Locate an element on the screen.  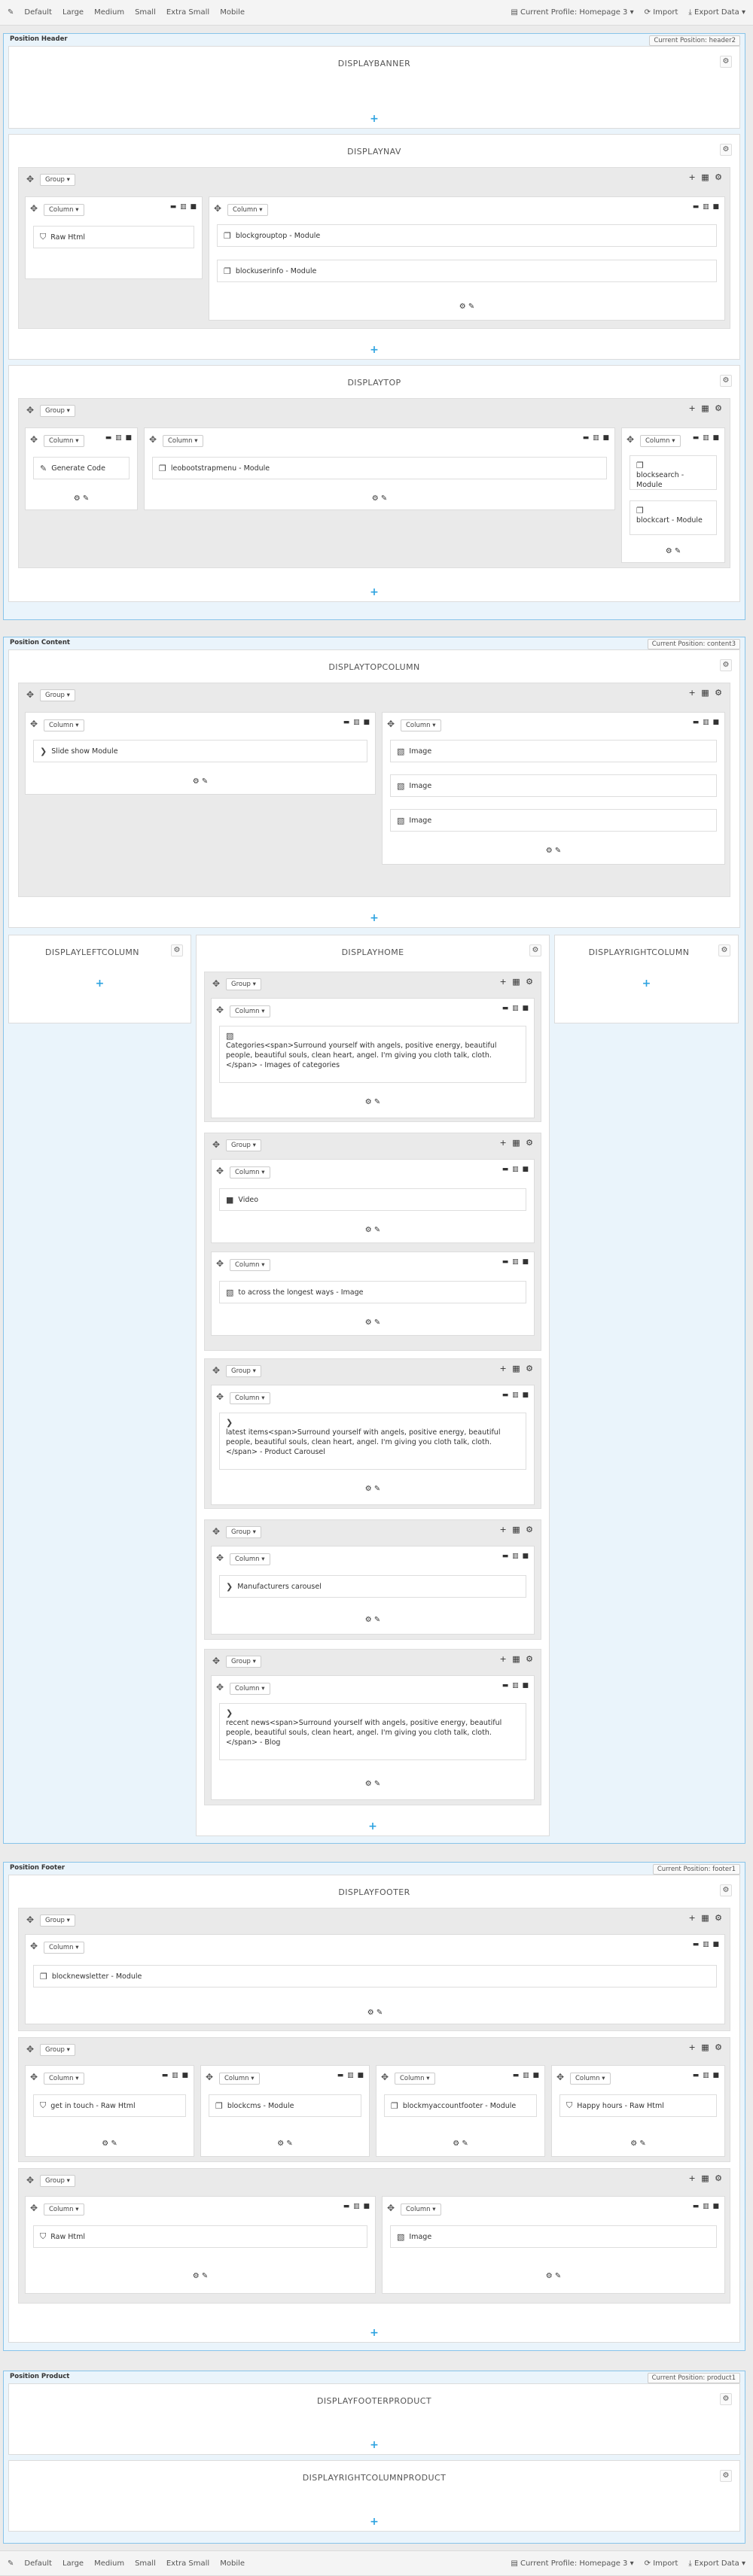
widget-module: ❐ blockmyaccountfooter - Module is located at coordinates (460, 2105).